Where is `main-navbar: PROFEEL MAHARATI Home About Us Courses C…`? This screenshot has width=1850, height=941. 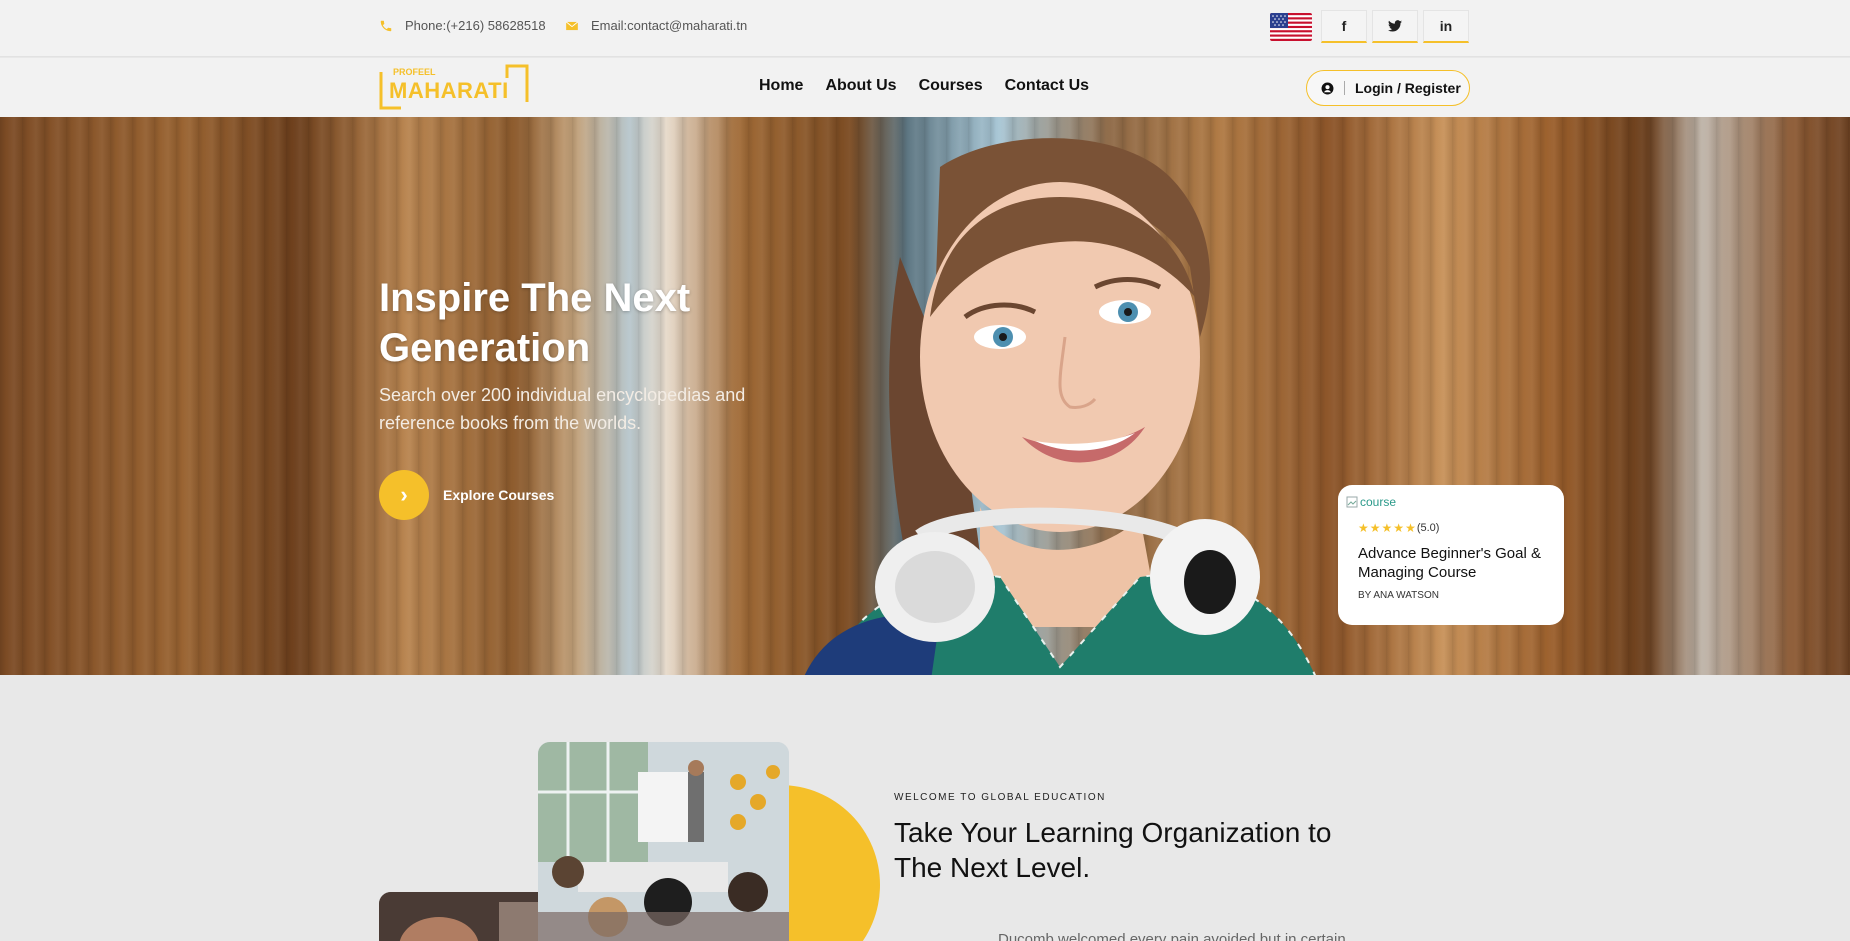
main-navbar: PROFEEL MAHARATI Home About Us Courses C… is located at coordinates (925, 87).